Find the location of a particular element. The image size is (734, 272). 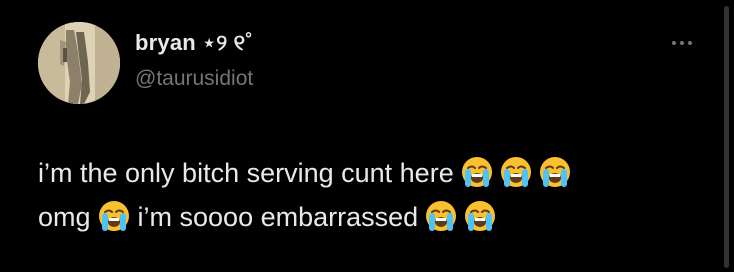

display-name: bryan ⋆୨ ୧˚ is located at coordinates (194, 43).